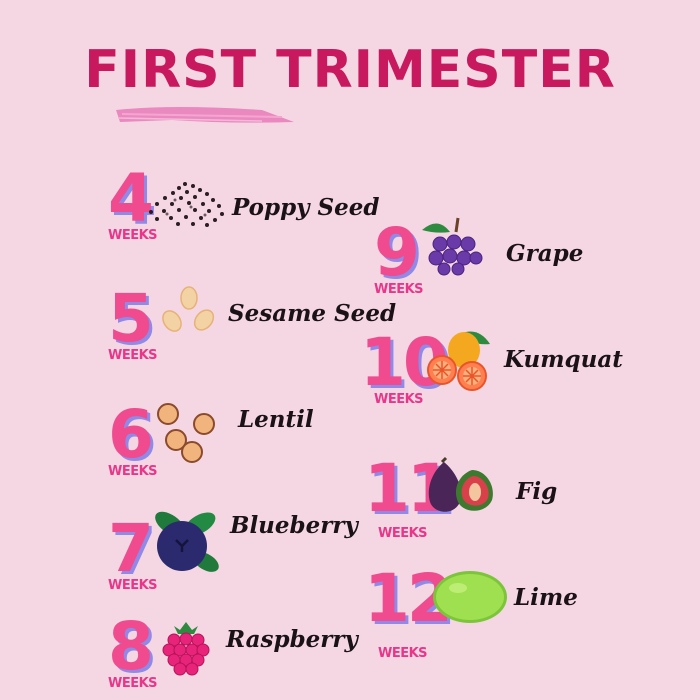 Image resolution: width=700 pixels, height=700 pixels. Describe the element at coordinates (460, 484) in the screenshot. I see `fig-icon` at that location.